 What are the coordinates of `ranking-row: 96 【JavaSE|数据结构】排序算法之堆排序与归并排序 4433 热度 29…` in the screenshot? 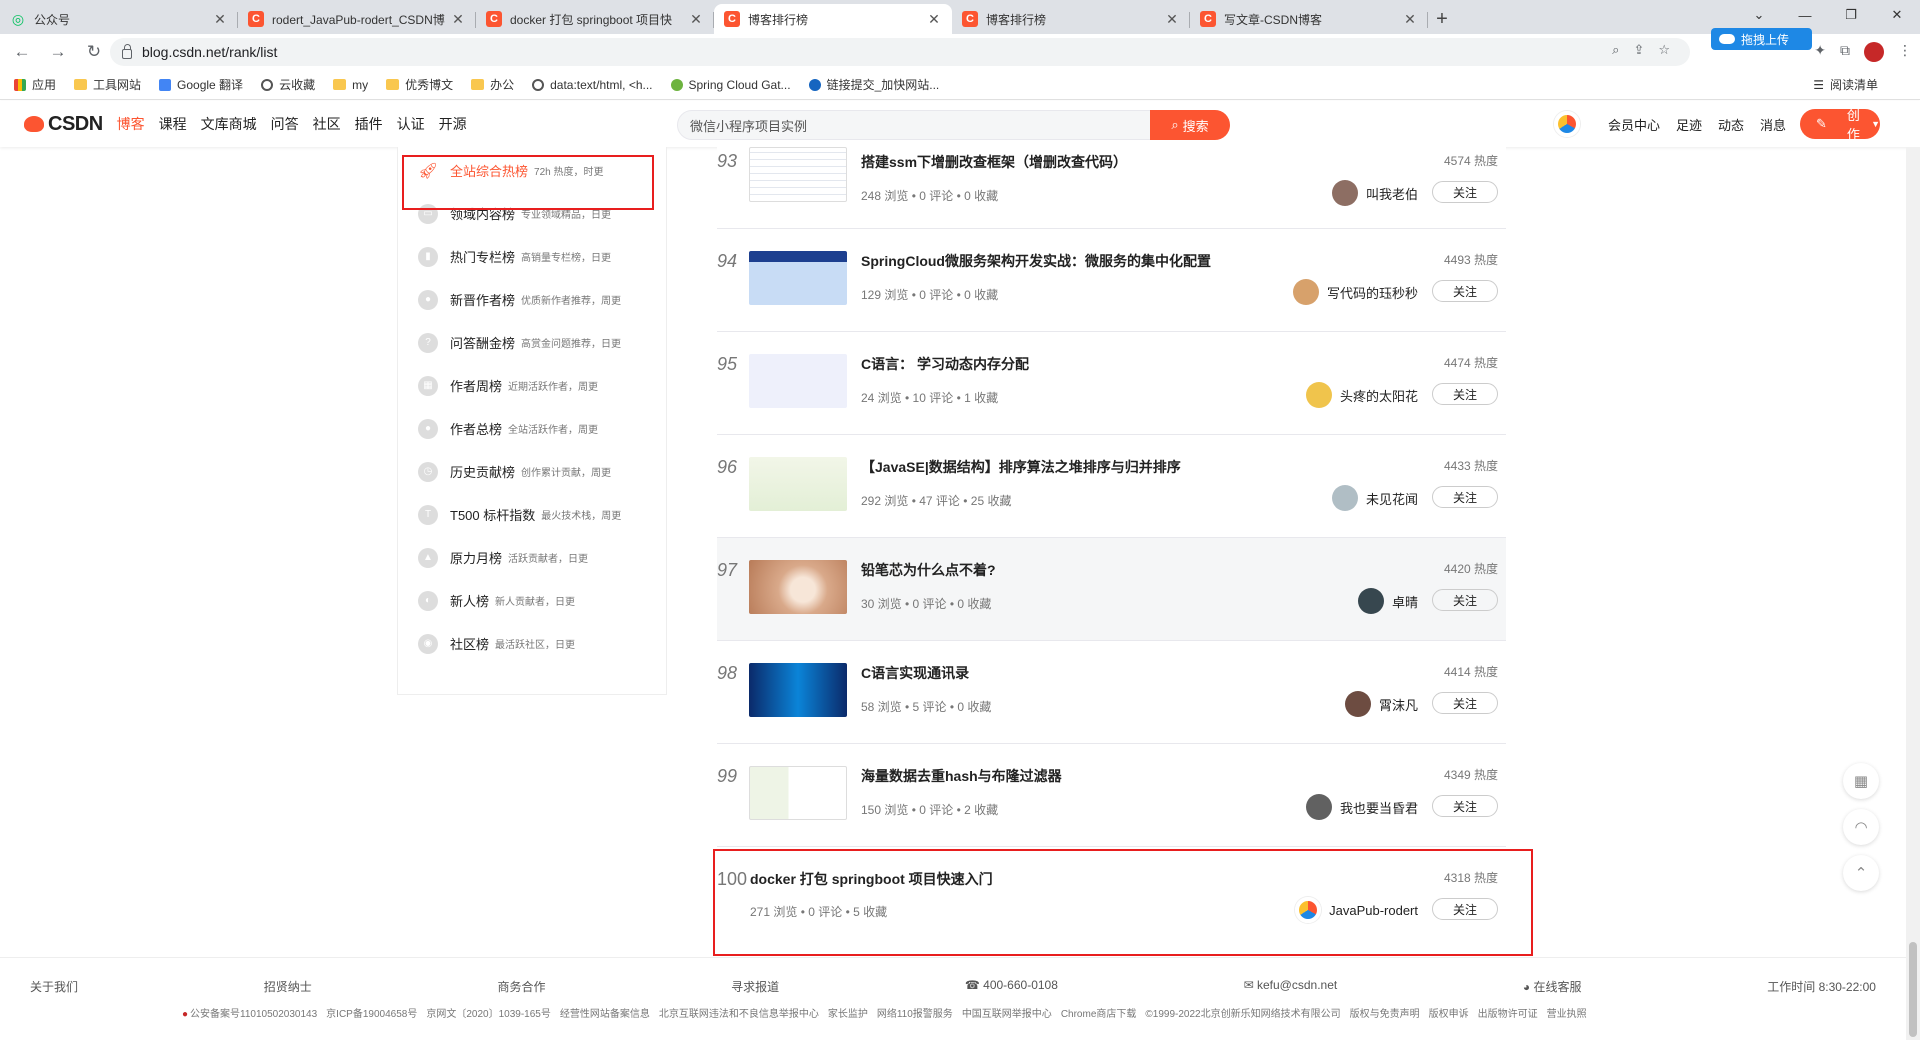 It's located at (1111, 486).